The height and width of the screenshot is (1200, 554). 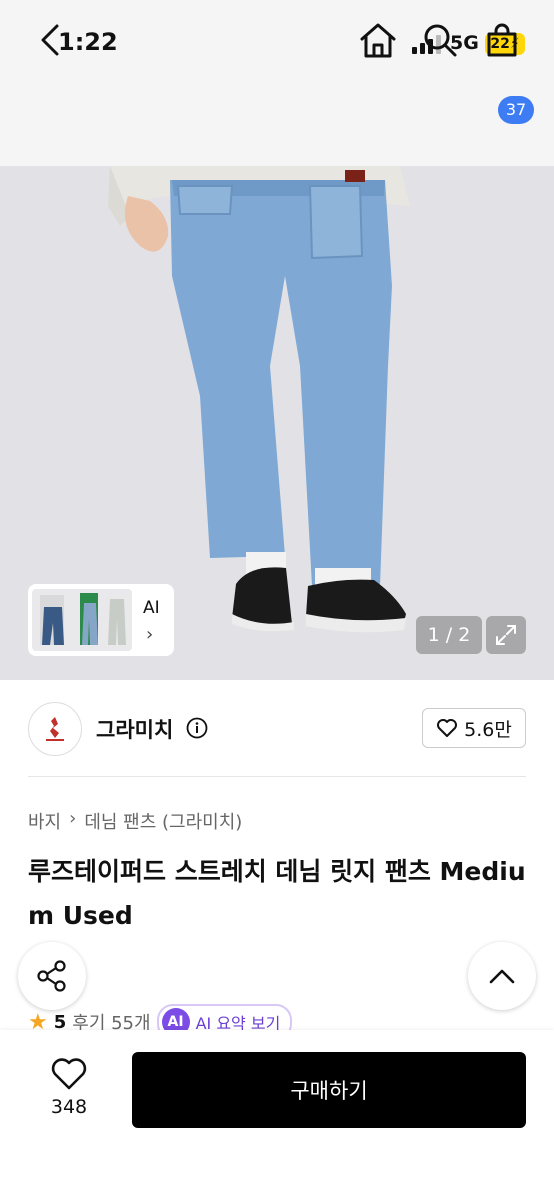 What do you see at coordinates (151, 608) in the screenshot?
I see `ai-label: AI` at bounding box center [151, 608].